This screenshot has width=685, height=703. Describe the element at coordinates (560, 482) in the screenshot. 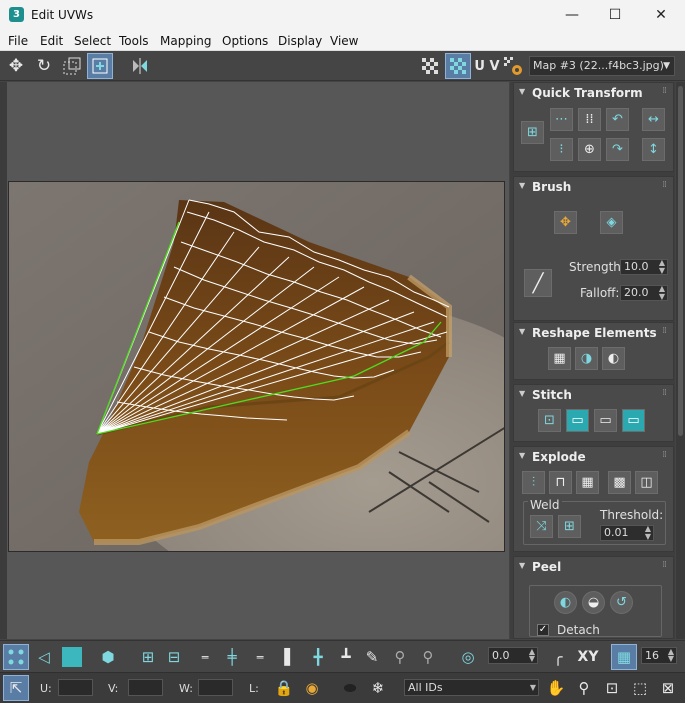

I see `explode-to-islands-icon: ⊓` at that location.